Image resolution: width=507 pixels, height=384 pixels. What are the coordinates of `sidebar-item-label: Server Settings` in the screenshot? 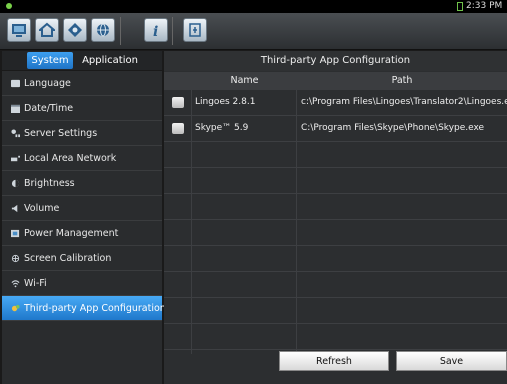 It's located at (61, 133).